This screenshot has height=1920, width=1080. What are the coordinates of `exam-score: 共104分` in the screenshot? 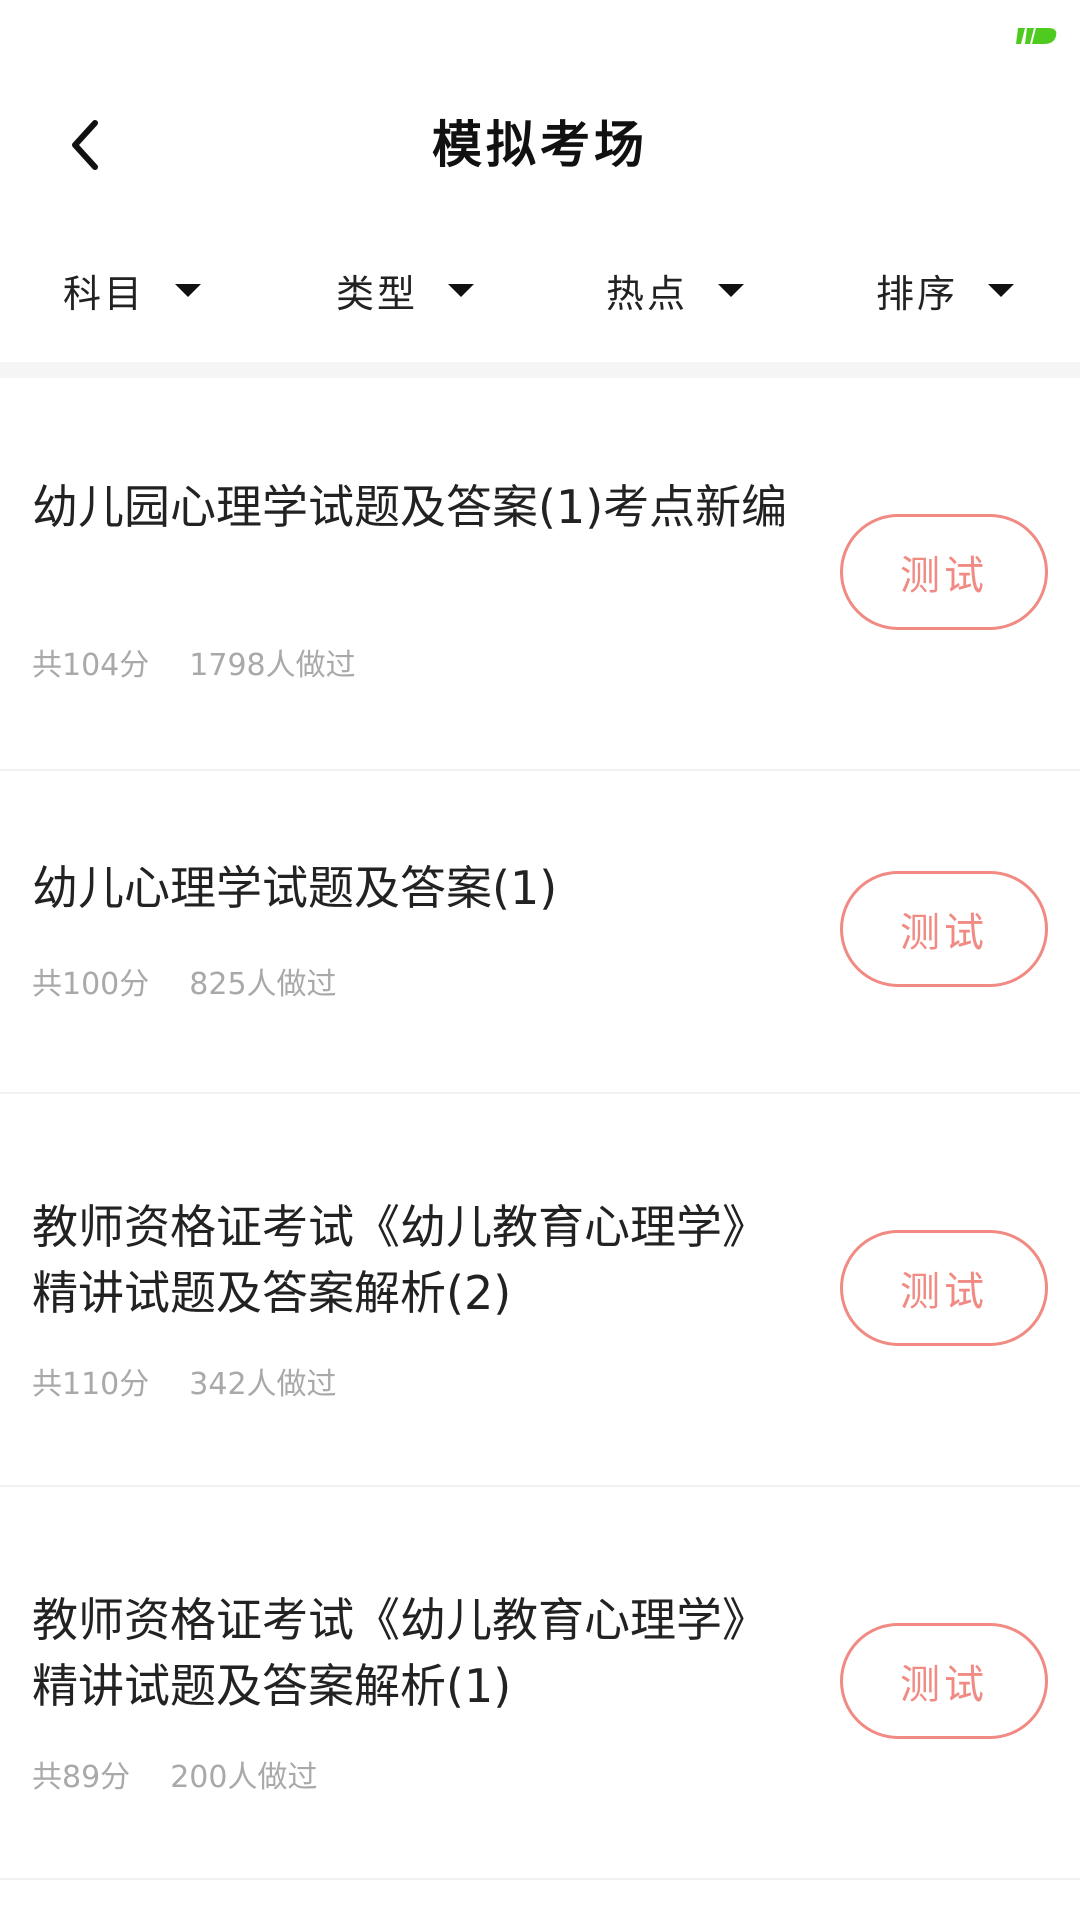 It's located at (91, 665).